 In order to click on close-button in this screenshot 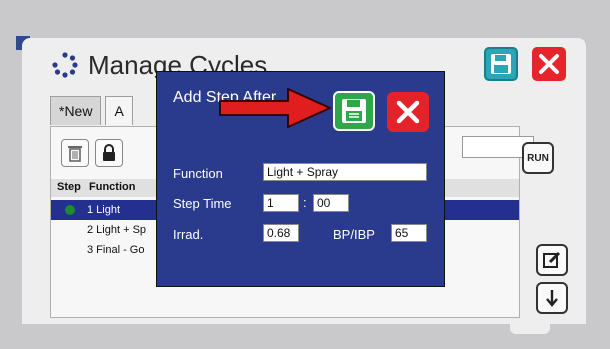, I will do `click(549, 64)`.